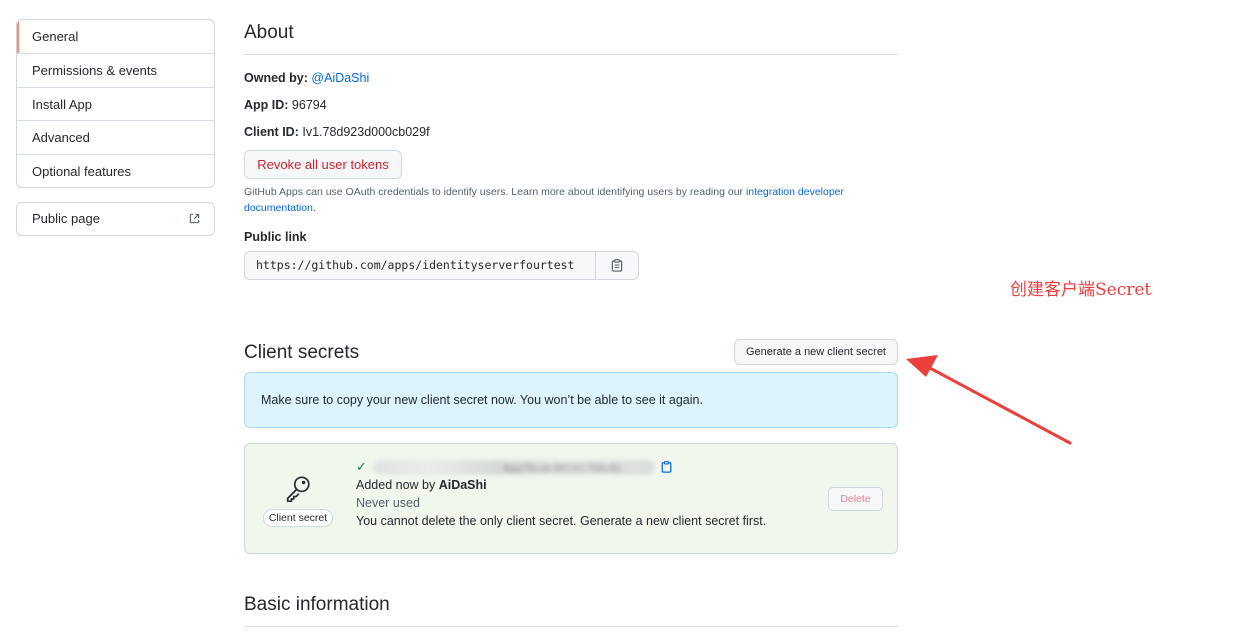 The image size is (1233, 636). I want to click on public-page-link: Public page, so click(115, 219).